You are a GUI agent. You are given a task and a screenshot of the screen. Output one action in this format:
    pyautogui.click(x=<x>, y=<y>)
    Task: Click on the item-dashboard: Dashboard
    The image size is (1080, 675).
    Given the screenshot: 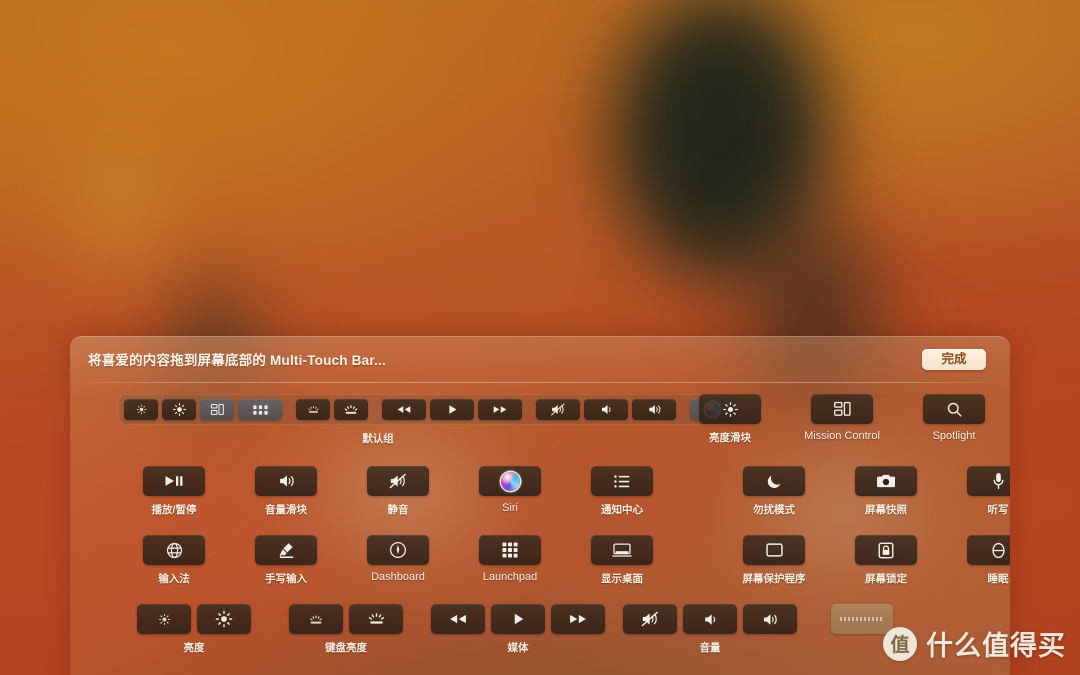 What is the action you would take?
    pyautogui.click(x=398, y=560)
    